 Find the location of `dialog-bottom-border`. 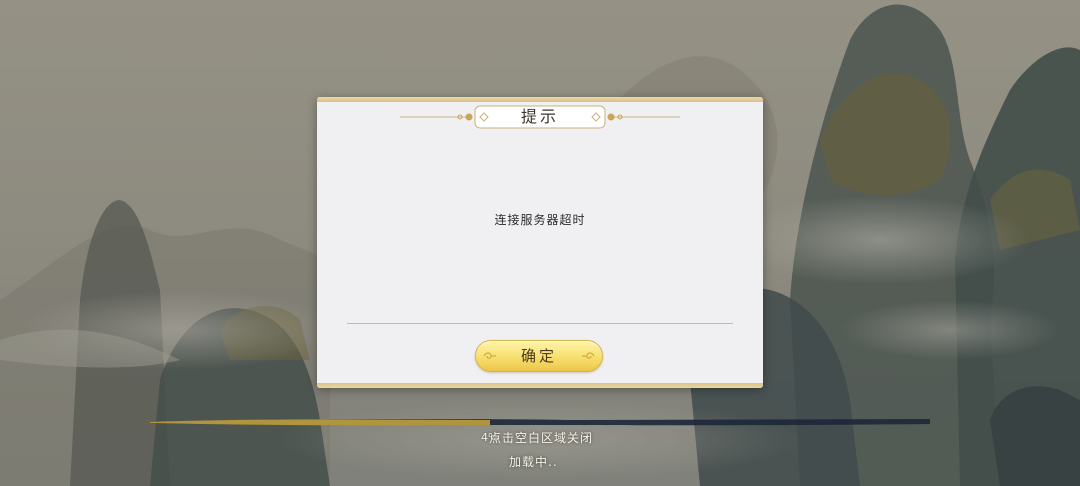

dialog-bottom-border is located at coordinates (540, 385).